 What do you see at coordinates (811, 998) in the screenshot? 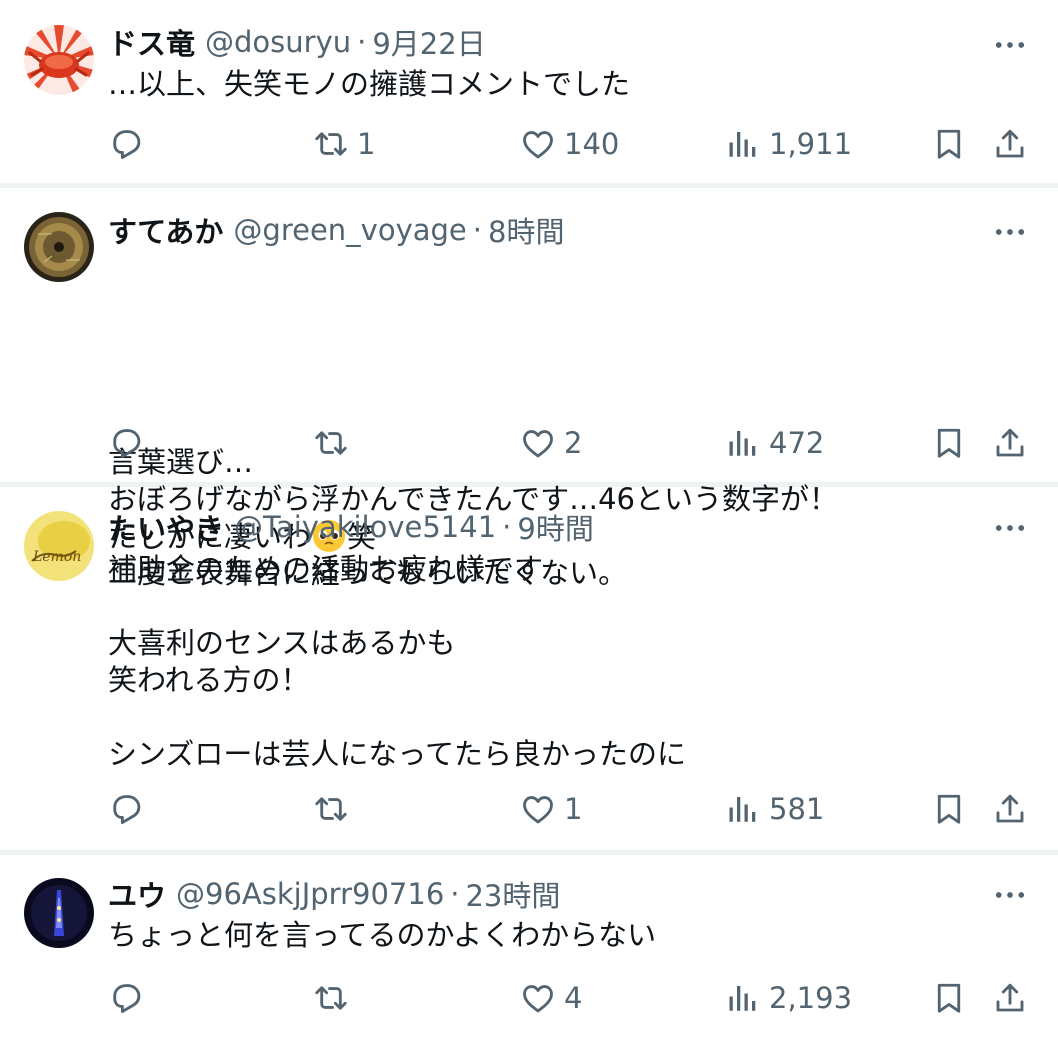
I see `view-count: 2,193` at bounding box center [811, 998].